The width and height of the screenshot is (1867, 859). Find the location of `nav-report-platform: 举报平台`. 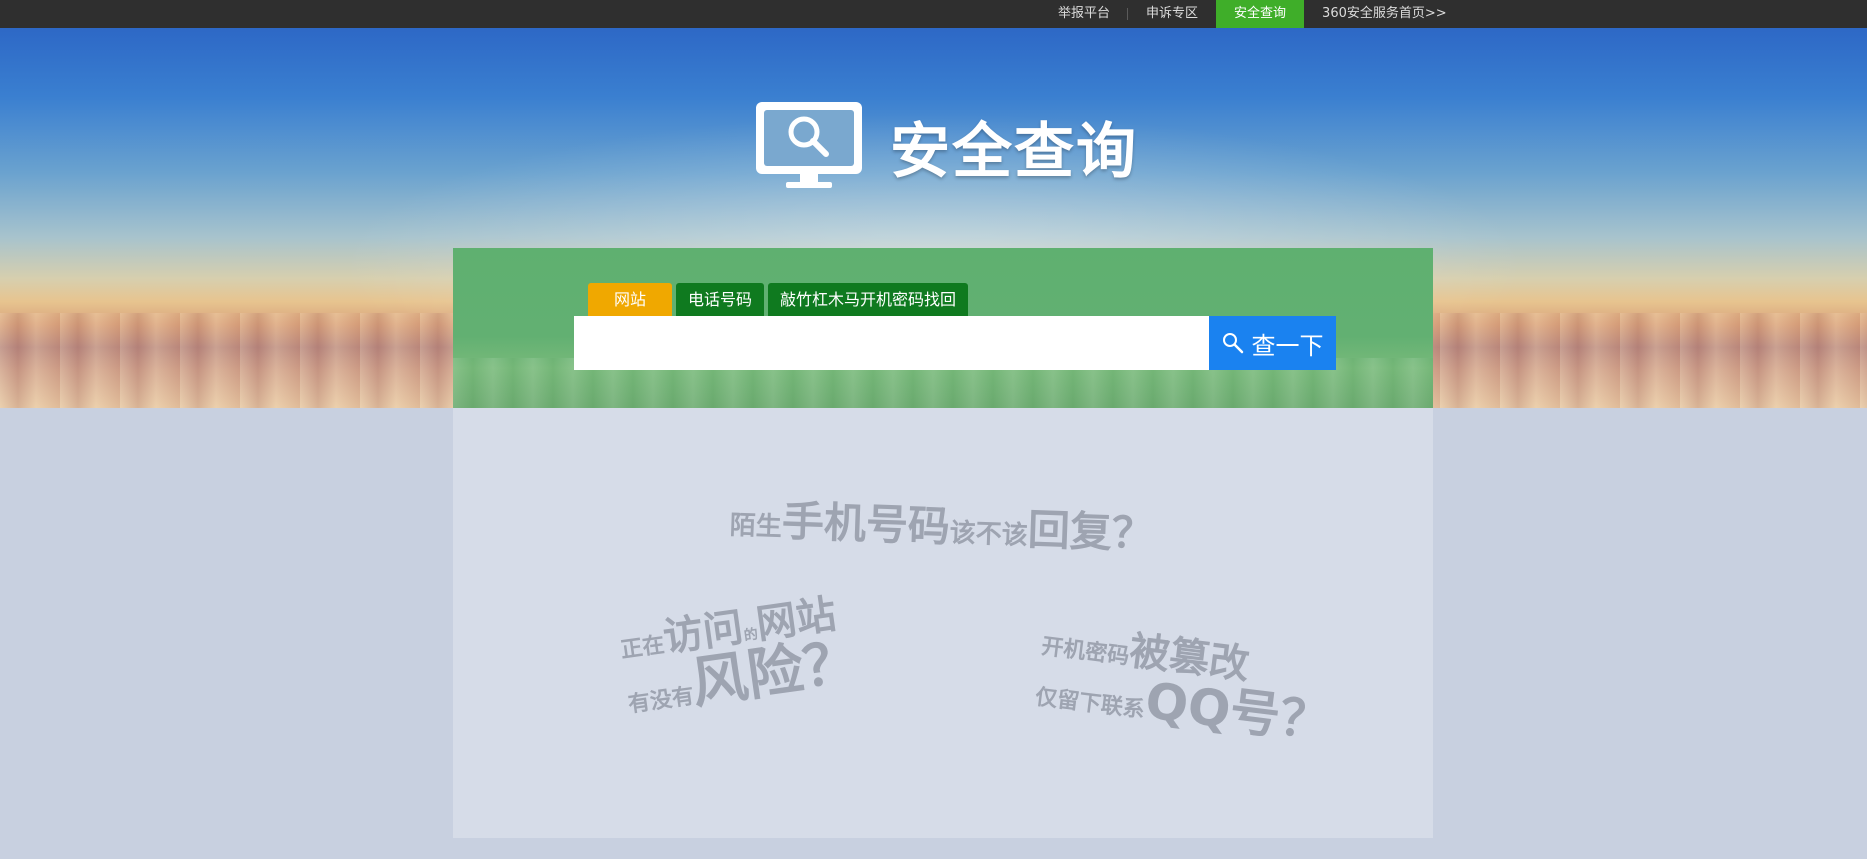

nav-report-platform: 举报平台 is located at coordinates (1084, 14).